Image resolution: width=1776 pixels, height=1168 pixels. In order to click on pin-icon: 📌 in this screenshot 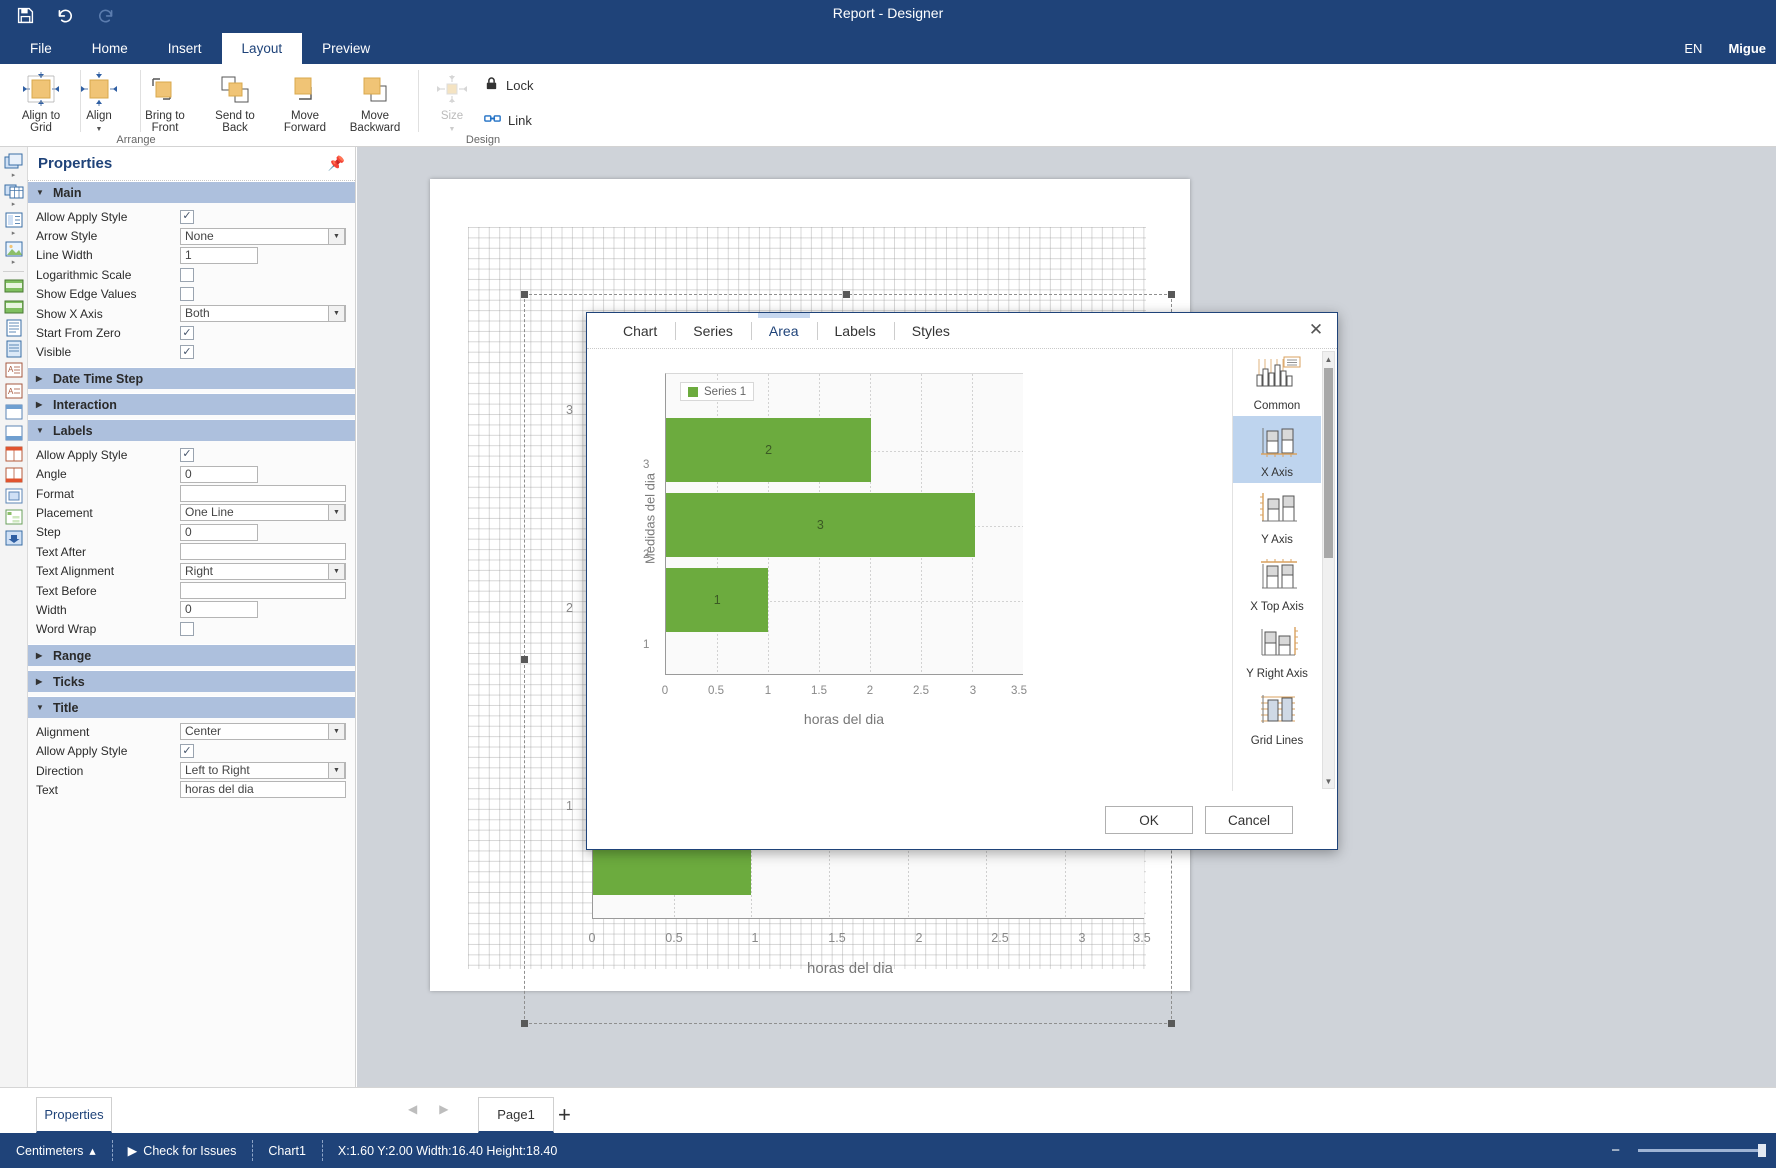, I will do `click(336, 163)`.